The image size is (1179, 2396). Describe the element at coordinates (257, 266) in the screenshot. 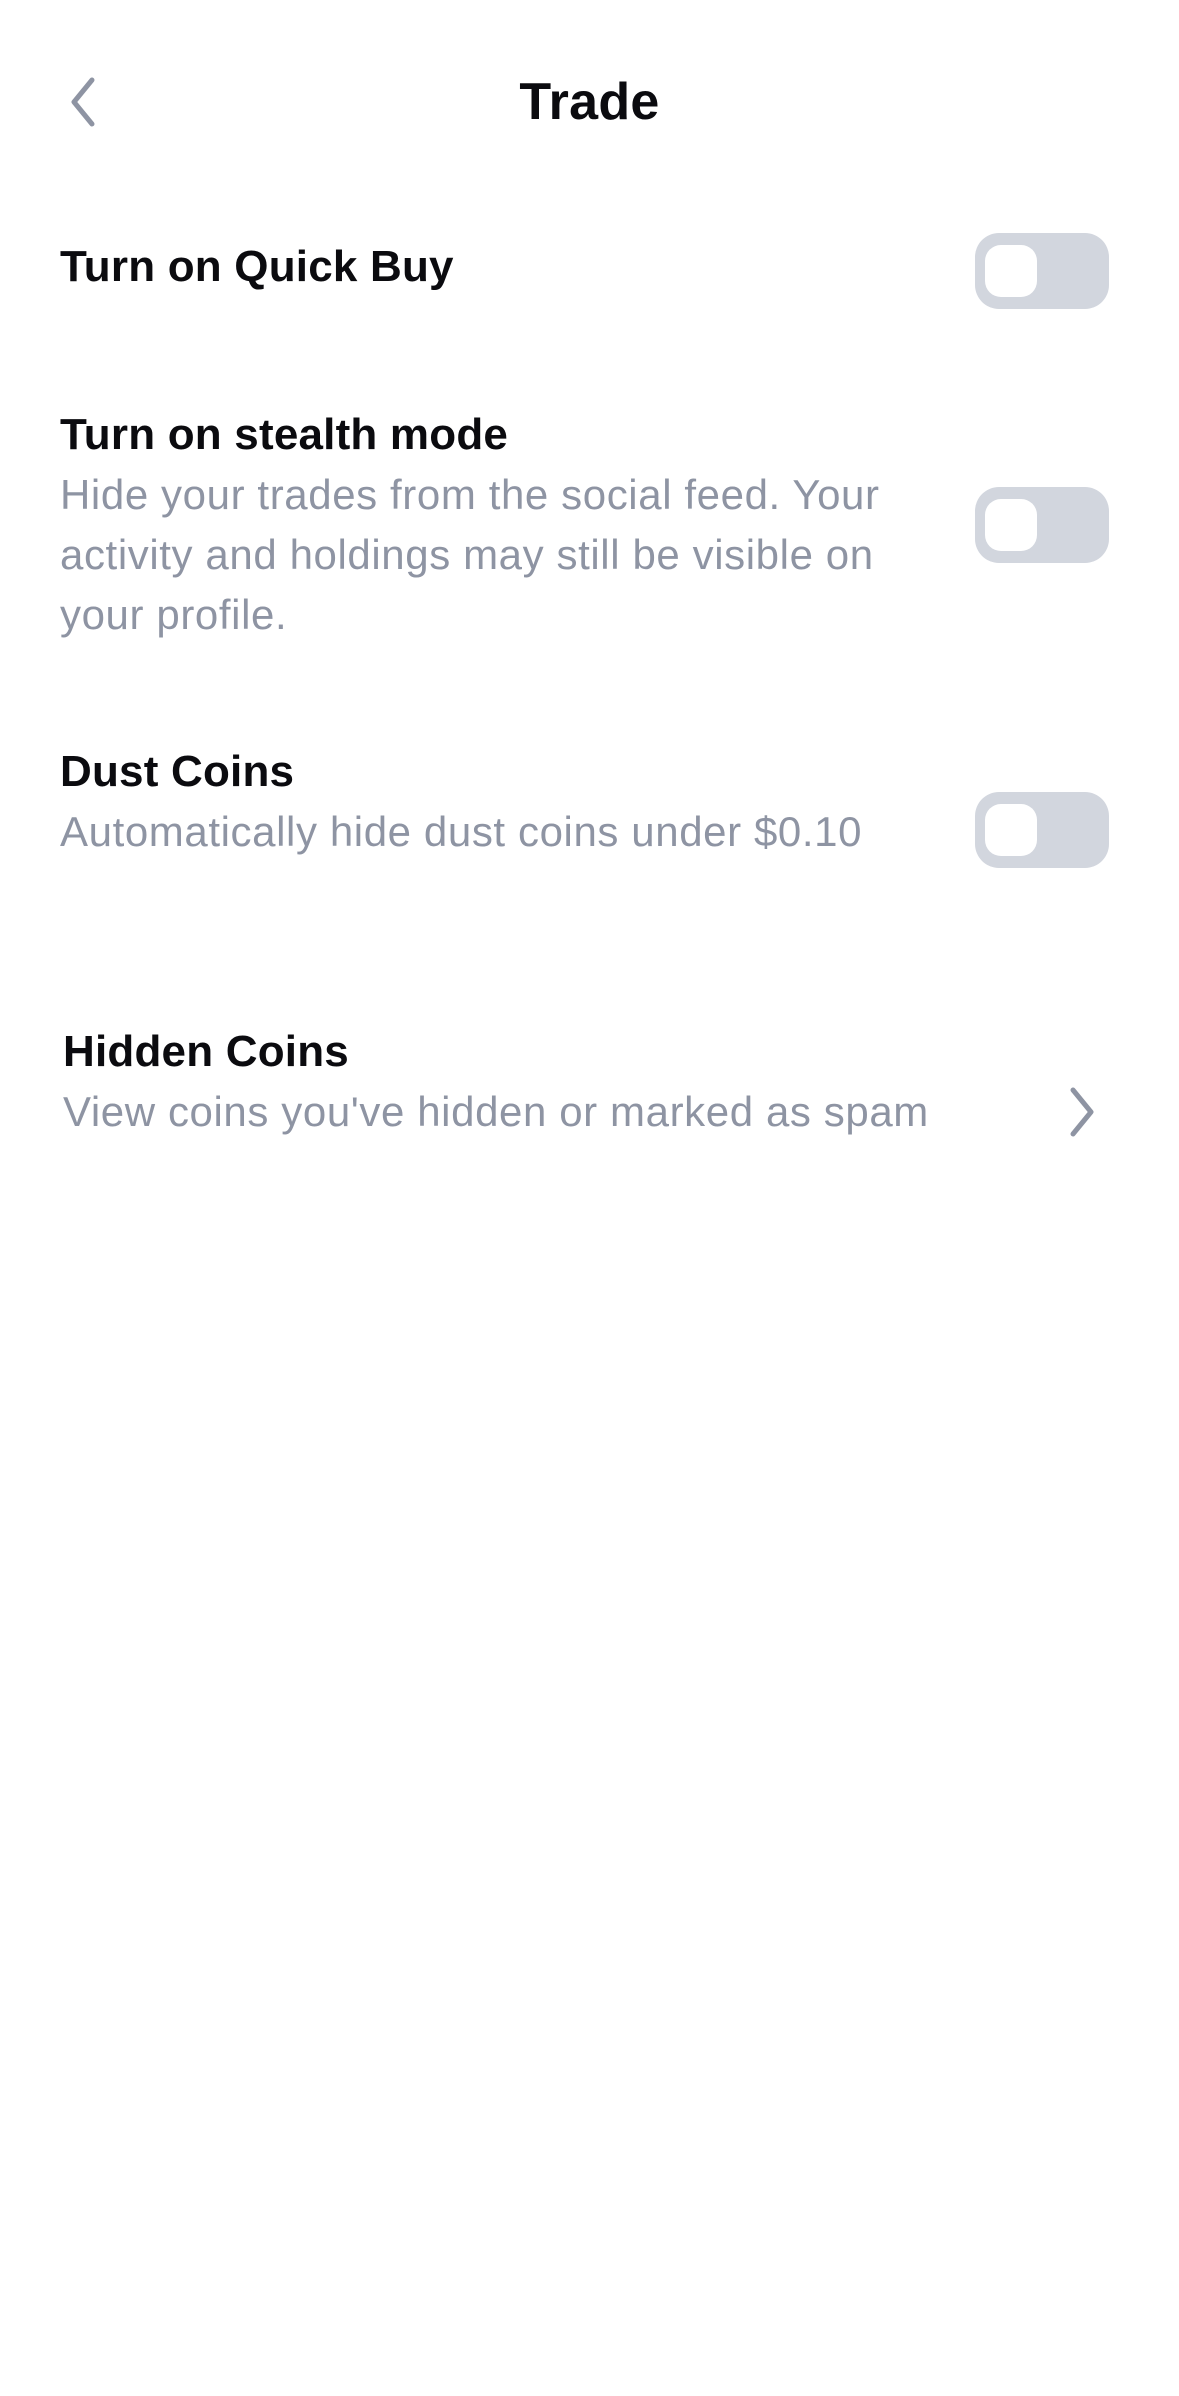

I see `quick-buy-title: Turn on Quick Buy` at that location.